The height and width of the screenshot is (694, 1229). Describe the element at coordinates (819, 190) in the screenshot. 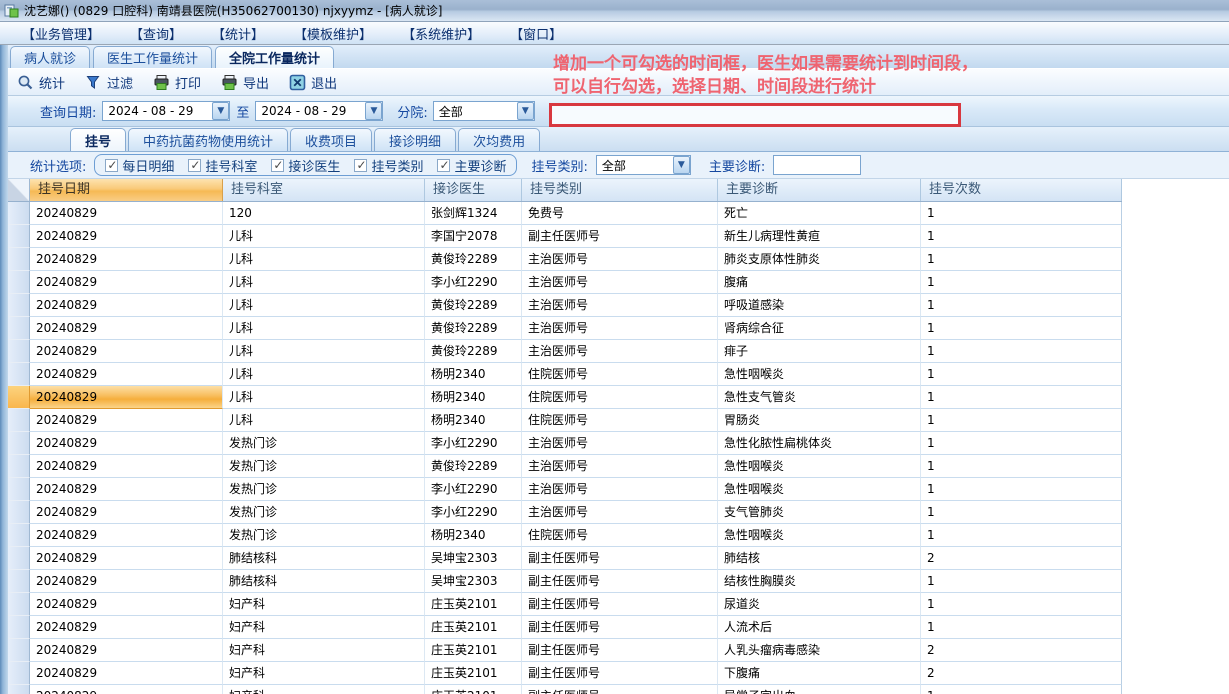

I see `column-header: 主要诊断` at that location.